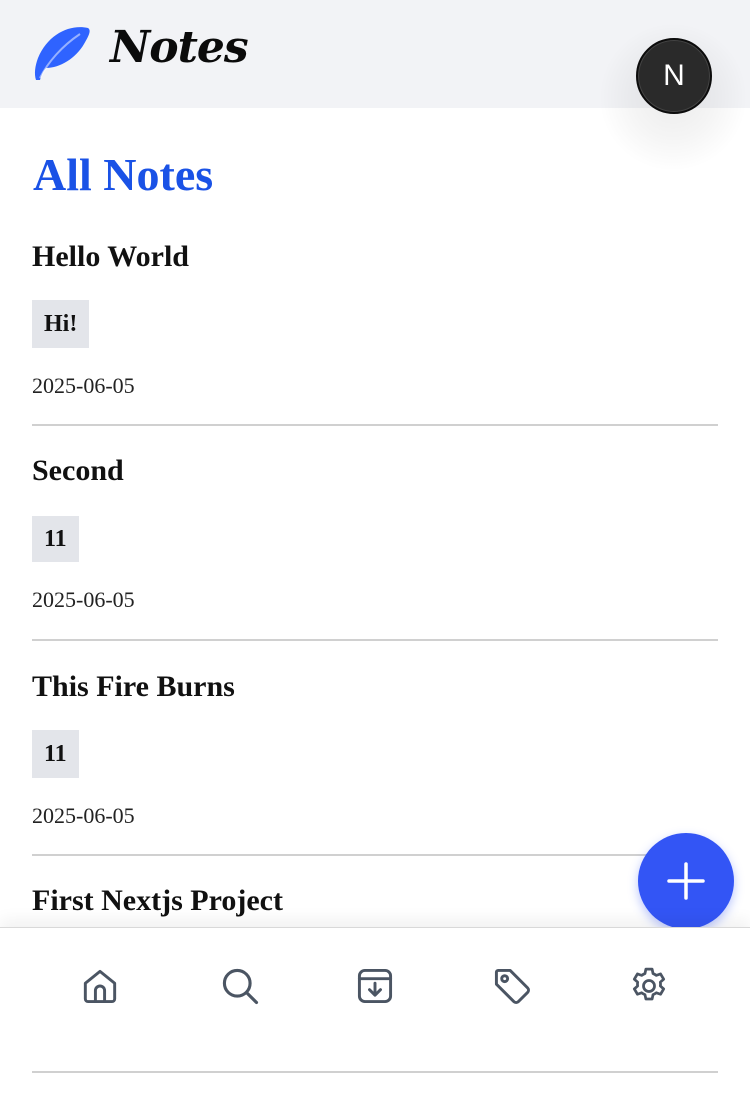  What do you see at coordinates (110, 256) in the screenshot?
I see `note-title: Hello World` at bounding box center [110, 256].